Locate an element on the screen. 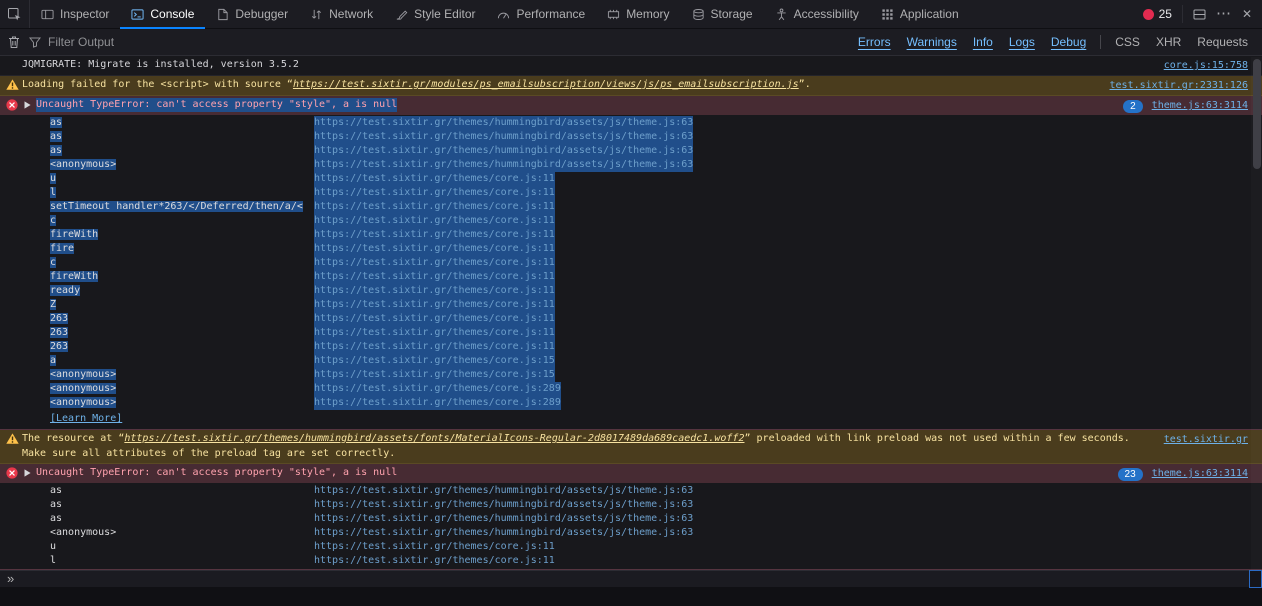 Image resolution: width=1262 pixels, height=606 pixels. tab-debugger: Debugger is located at coordinates (252, 14).